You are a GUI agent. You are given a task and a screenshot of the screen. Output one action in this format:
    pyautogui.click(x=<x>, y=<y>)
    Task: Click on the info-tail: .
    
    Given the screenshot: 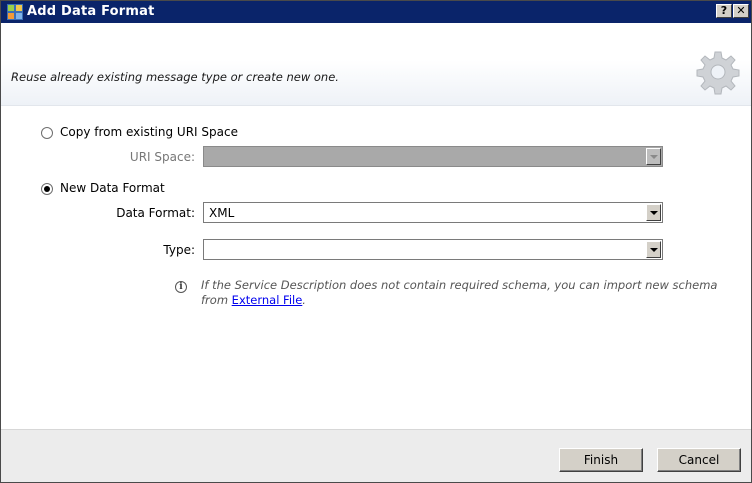 What is the action you would take?
    pyautogui.click(x=304, y=300)
    